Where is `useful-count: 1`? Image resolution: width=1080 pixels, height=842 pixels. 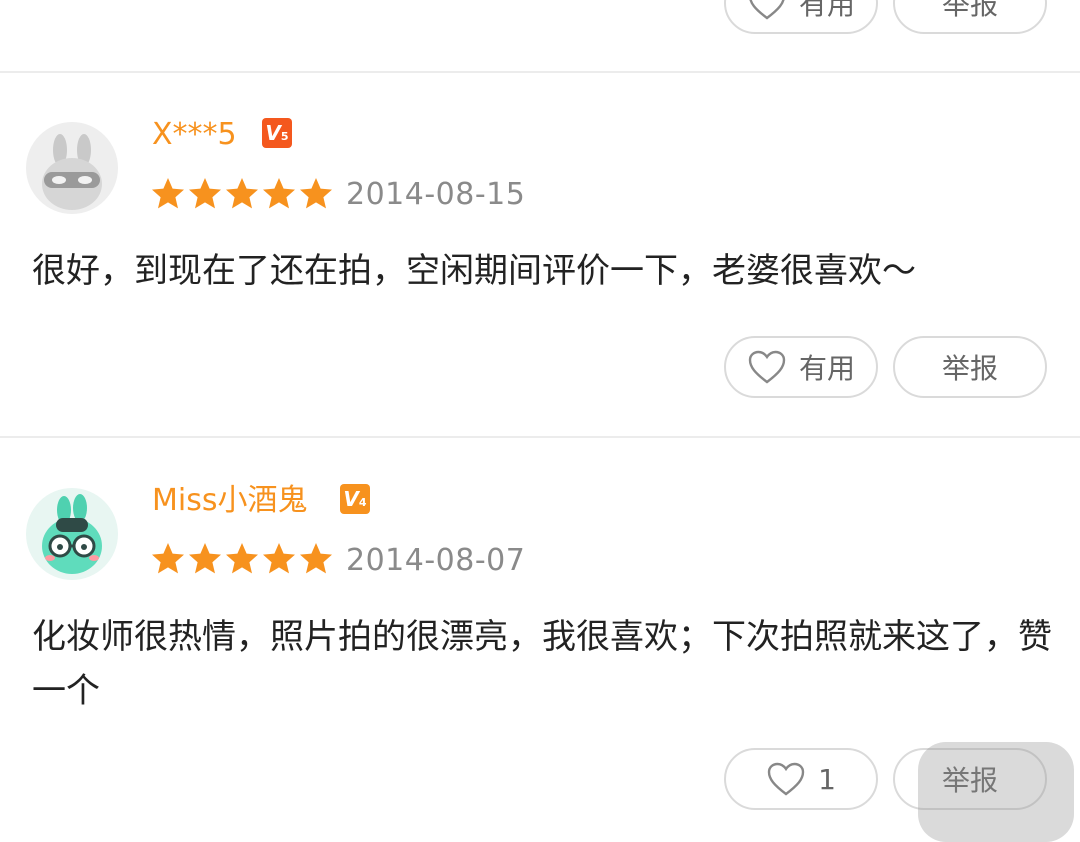 useful-count: 1 is located at coordinates (827, 779).